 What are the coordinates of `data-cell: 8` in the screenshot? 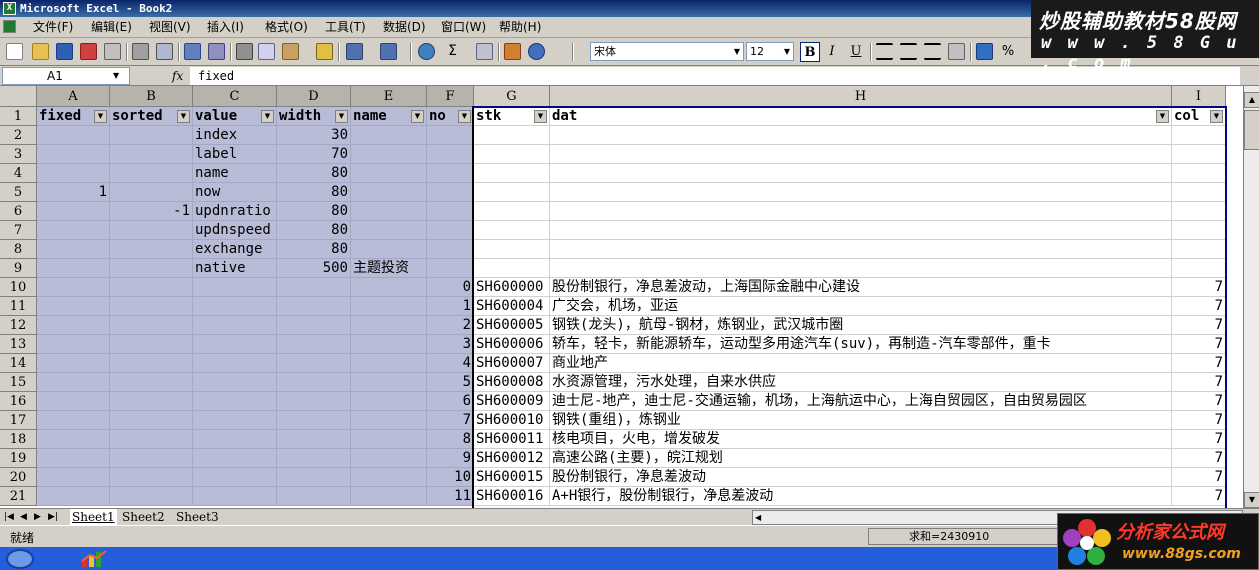 It's located at (450, 439).